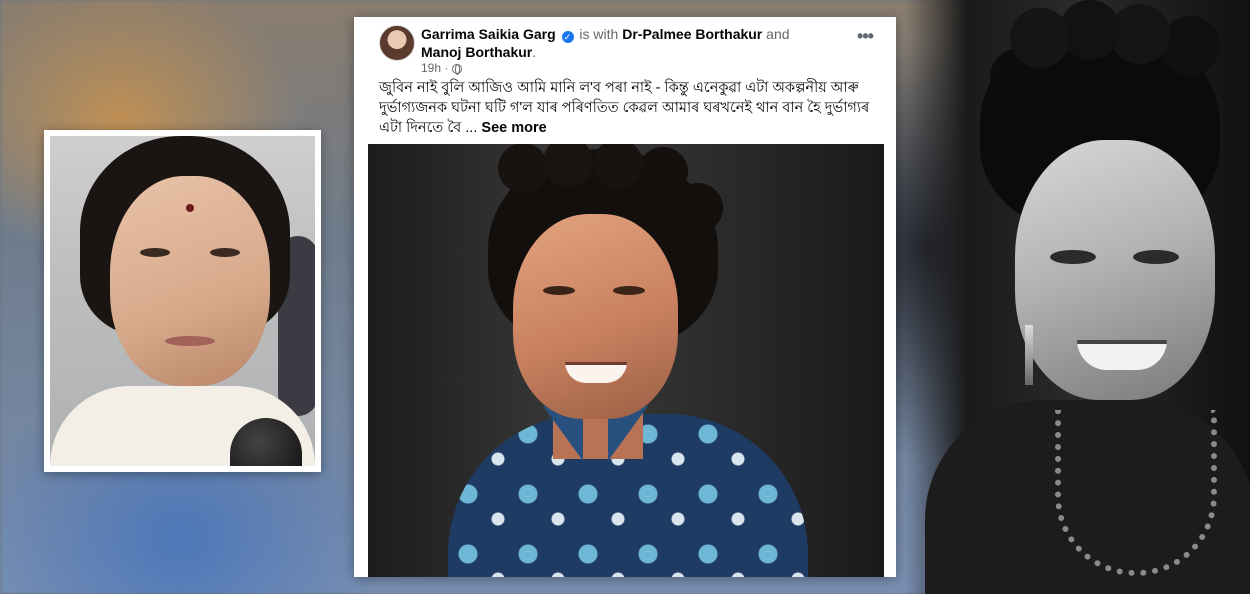 The height and width of the screenshot is (594, 1250). What do you see at coordinates (599, 34) in the screenshot?
I see `with-text: is with` at bounding box center [599, 34].